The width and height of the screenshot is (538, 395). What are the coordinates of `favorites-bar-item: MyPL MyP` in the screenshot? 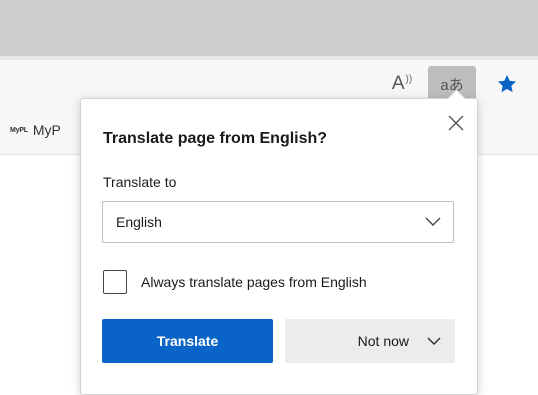 It's located at (35, 130).